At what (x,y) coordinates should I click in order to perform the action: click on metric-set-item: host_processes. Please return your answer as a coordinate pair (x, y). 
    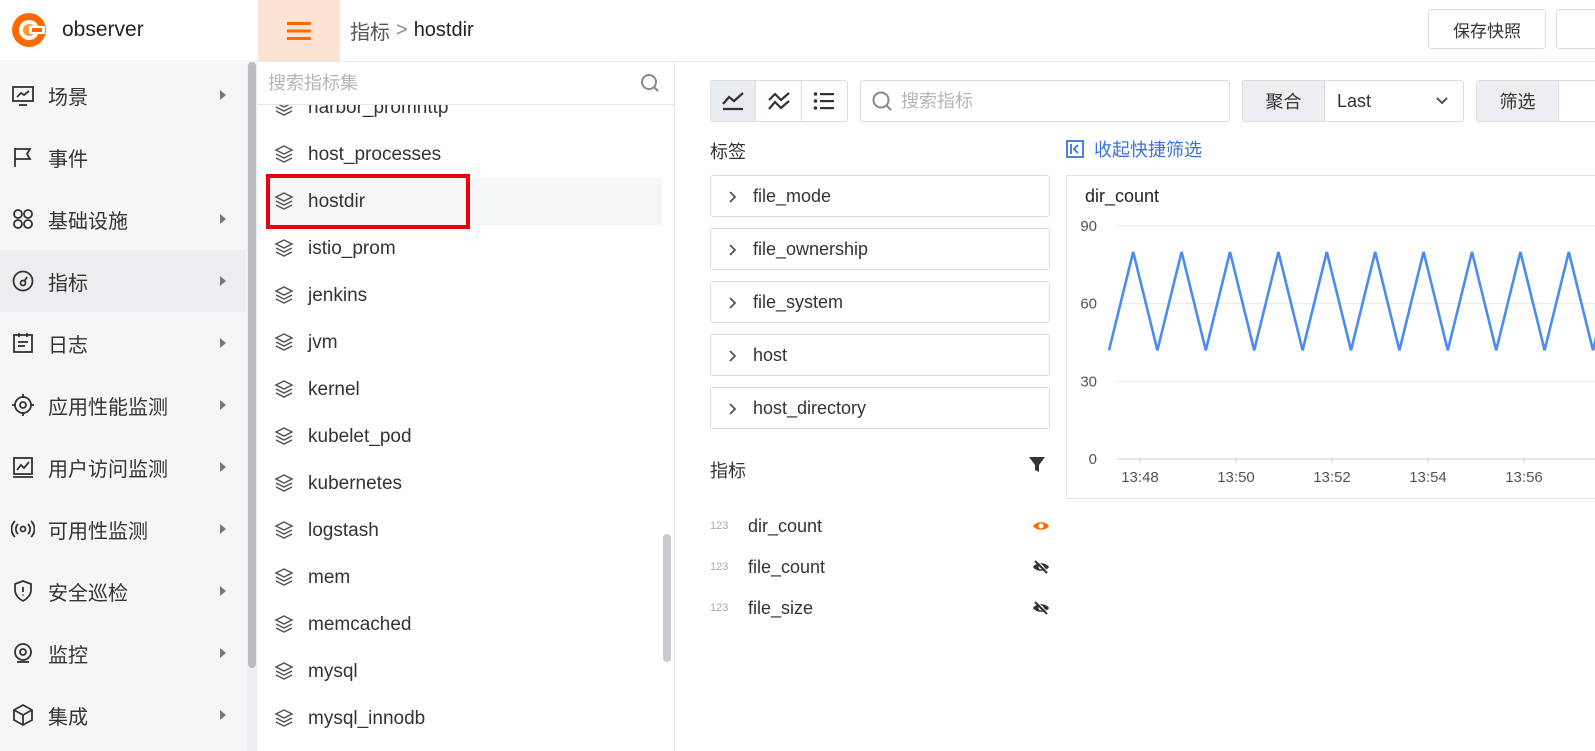
    Looking at the image, I should click on (464, 154).